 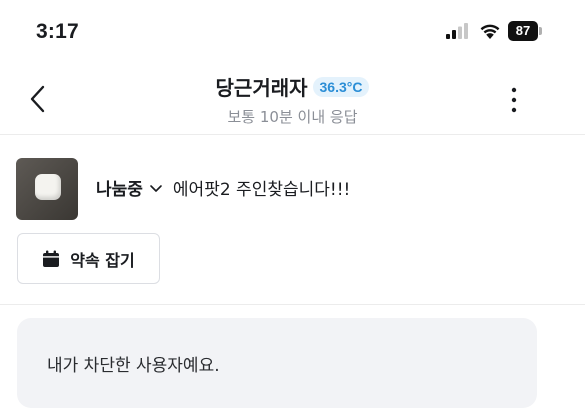 I want to click on product-thumbnail, so click(x=47, y=189).